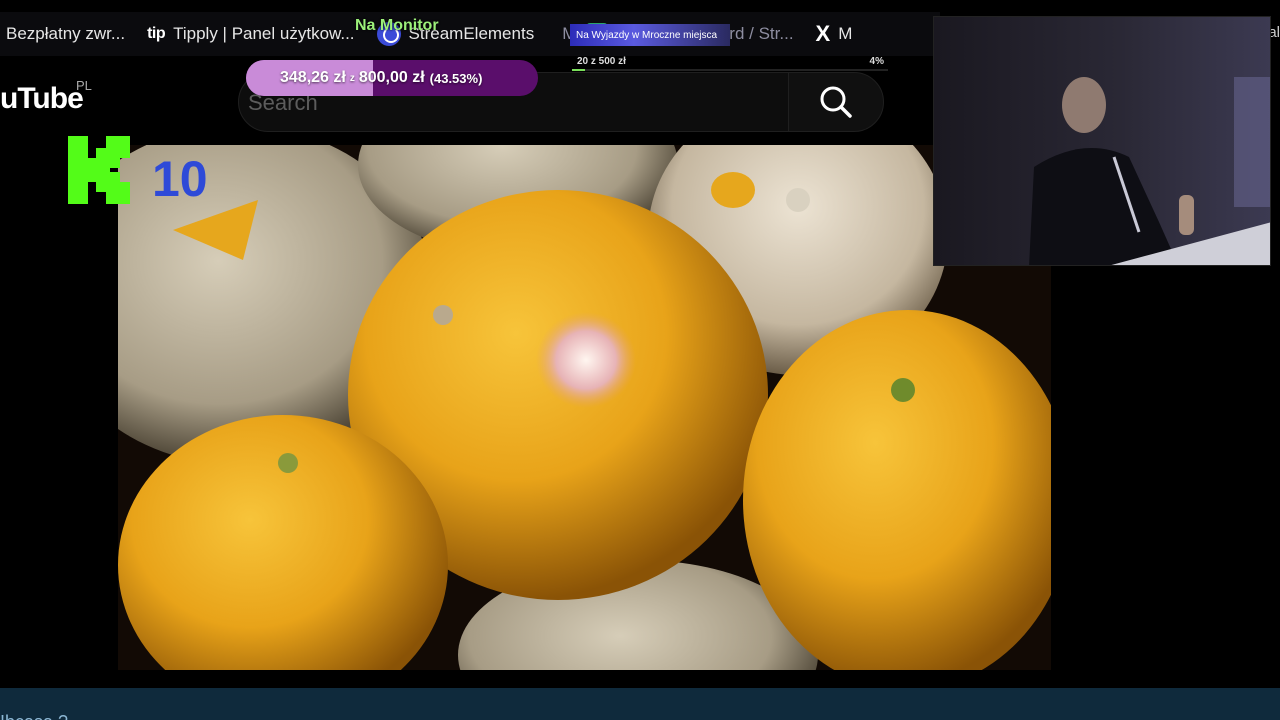 This screenshot has width=1280, height=720. I want to click on secondary-goal-fill, so click(578, 70).